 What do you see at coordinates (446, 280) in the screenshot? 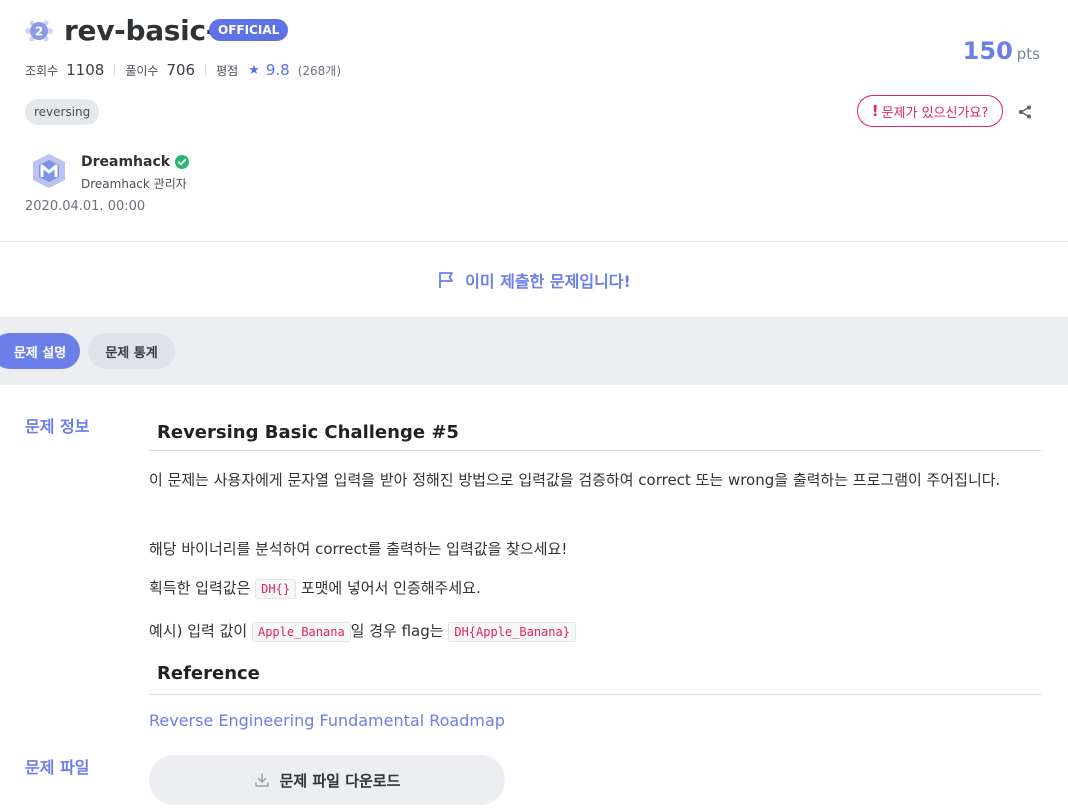
I see `flag-icon` at bounding box center [446, 280].